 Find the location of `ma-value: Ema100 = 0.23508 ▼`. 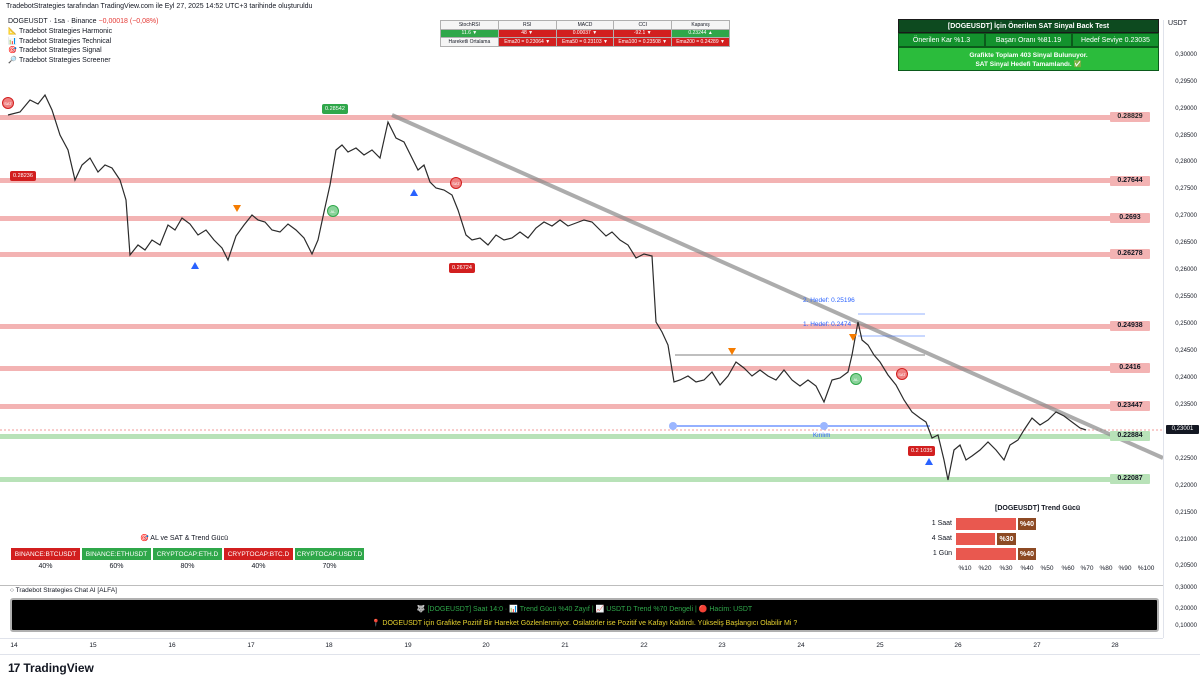

ma-value: Ema100 = 0.23508 ▼ is located at coordinates (643, 42).